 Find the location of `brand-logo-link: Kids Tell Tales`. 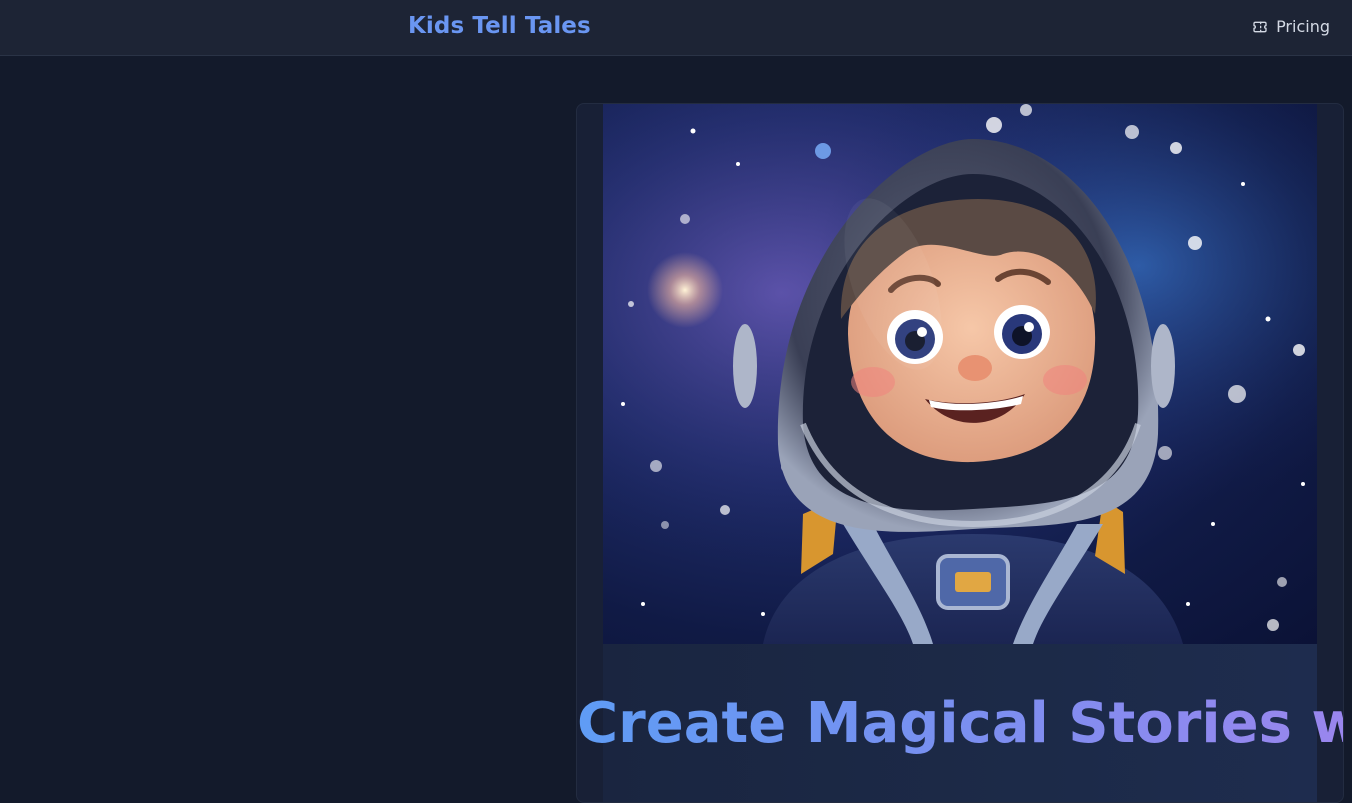

brand-logo-link: Kids Tell Tales is located at coordinates (499, 26).